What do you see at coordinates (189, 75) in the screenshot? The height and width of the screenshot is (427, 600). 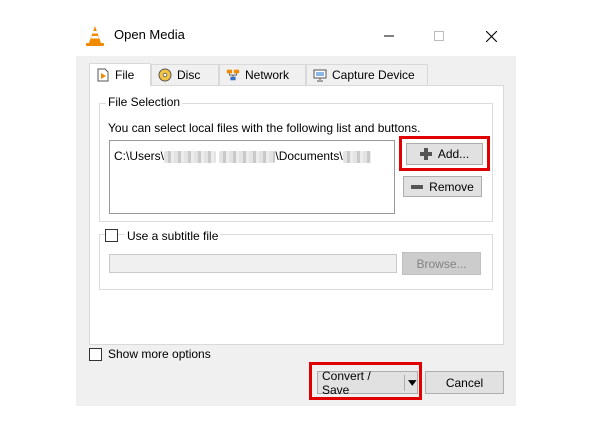 I see `tab-disc-label: Disc` at bounding box center [189, 75].